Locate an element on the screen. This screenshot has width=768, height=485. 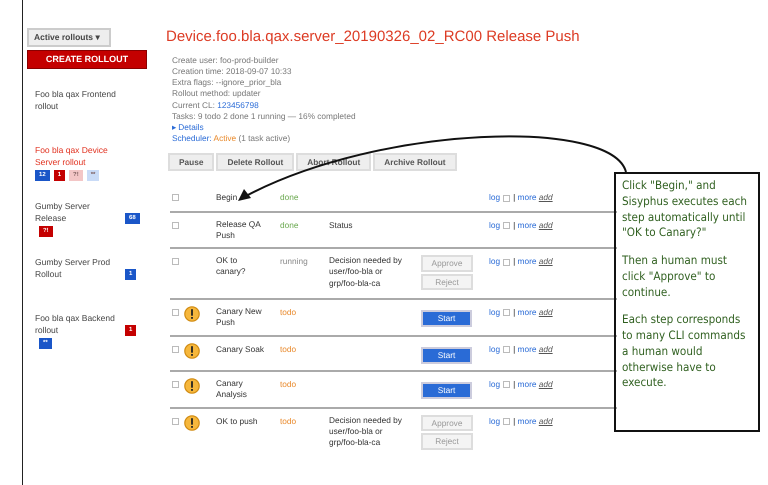
info-line: Rollout method: updater is located at coordinates (216, 93).